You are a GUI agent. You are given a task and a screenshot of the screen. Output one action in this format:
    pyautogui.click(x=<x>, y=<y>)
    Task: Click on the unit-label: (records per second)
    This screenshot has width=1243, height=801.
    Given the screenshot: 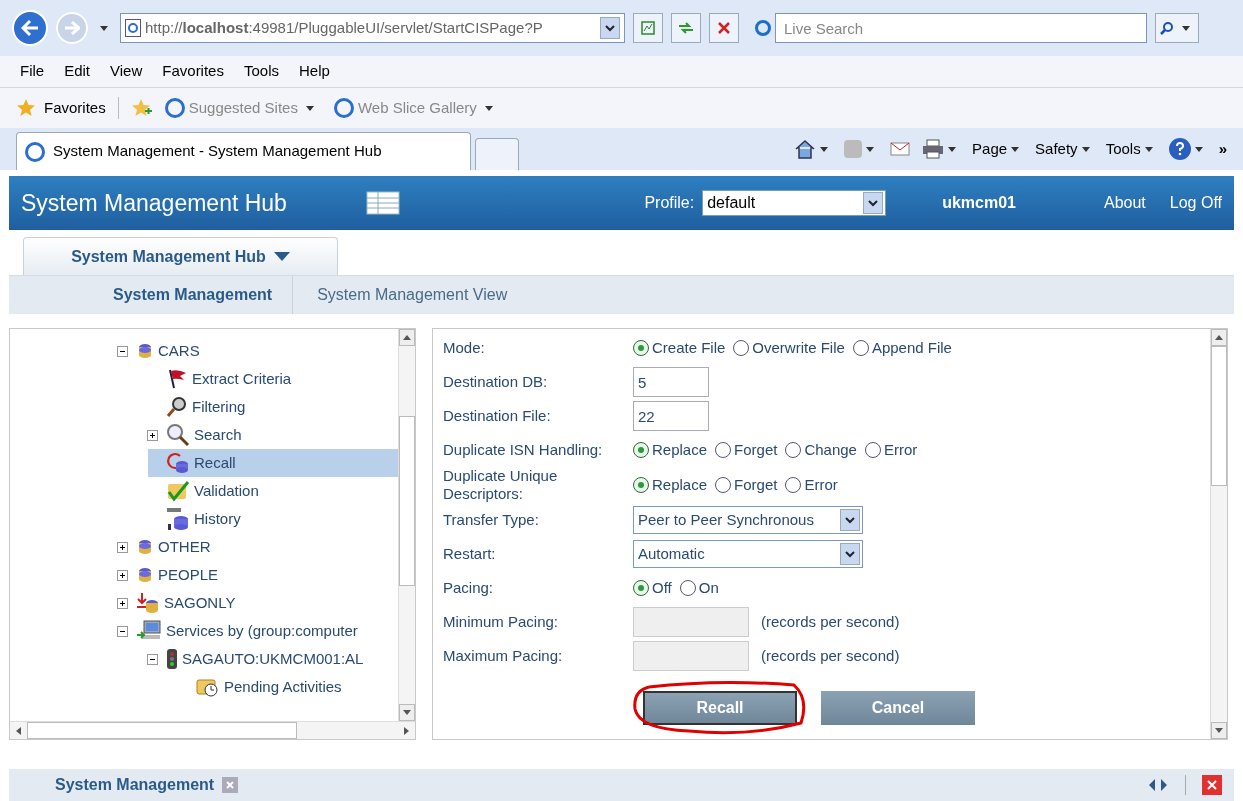 What is the action you would take?
    pyautogui.click(x=830, y=655)
    